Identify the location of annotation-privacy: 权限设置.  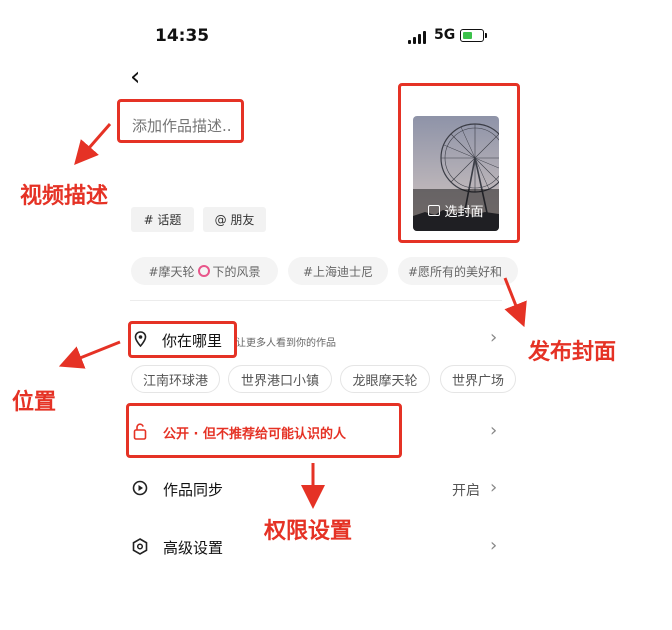
(308, 531).